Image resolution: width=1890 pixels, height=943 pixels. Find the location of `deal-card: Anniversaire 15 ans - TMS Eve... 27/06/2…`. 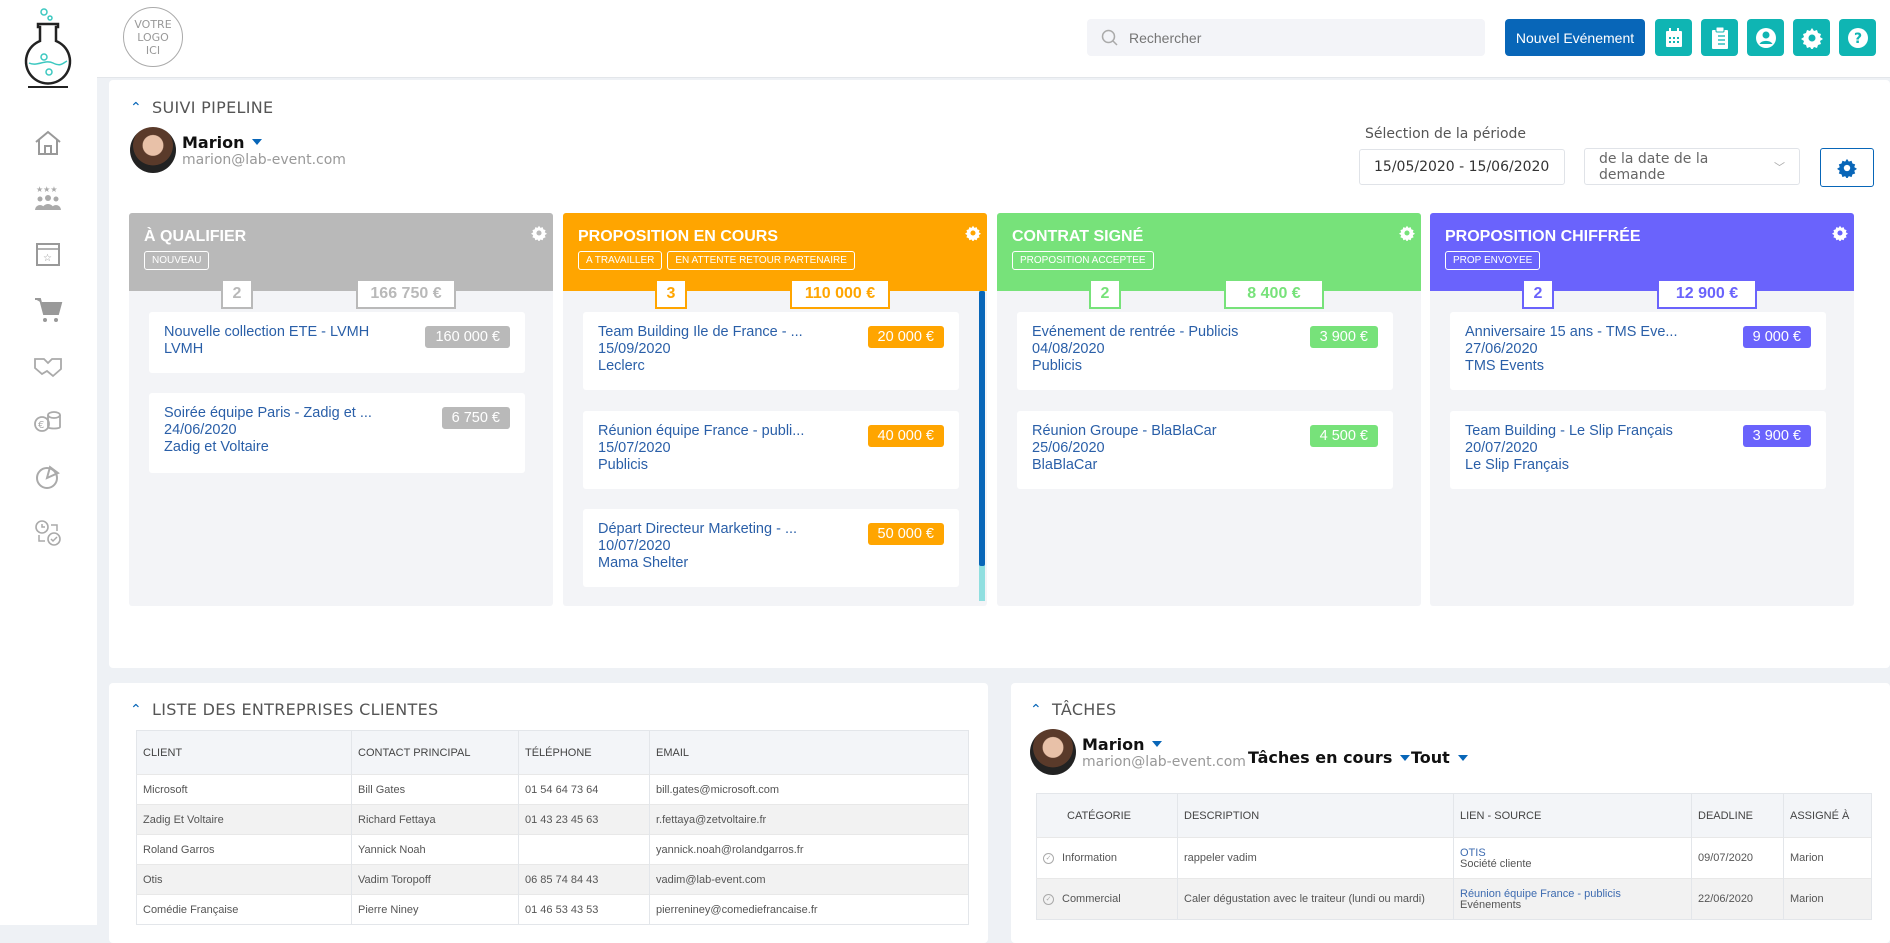

deal-card: Anniversaire 15 ans - TMS Eve... 27/06/2… is located at coordinates (1638, 351).